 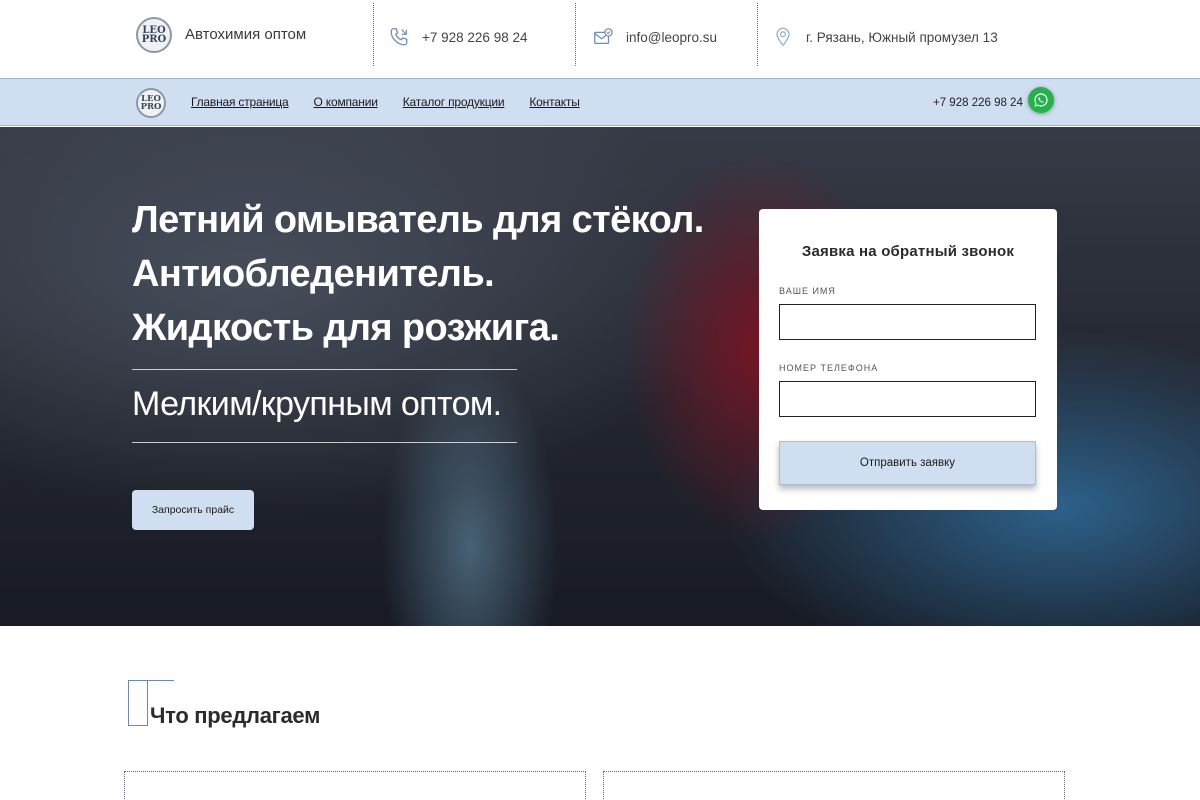 I want to click on nav-item-catalog: Каталог продукции, so click(x=454, y=102).